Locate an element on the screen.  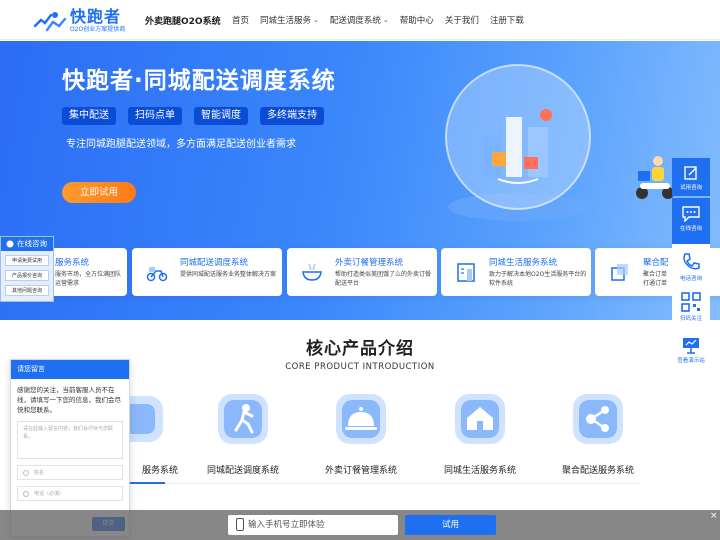
main-nav: 首页 同城生活服务 ⌄ 配送调度系统 ⌄ 帮助中心 关于我们 注册下载 is located at coordinates (383, 20).